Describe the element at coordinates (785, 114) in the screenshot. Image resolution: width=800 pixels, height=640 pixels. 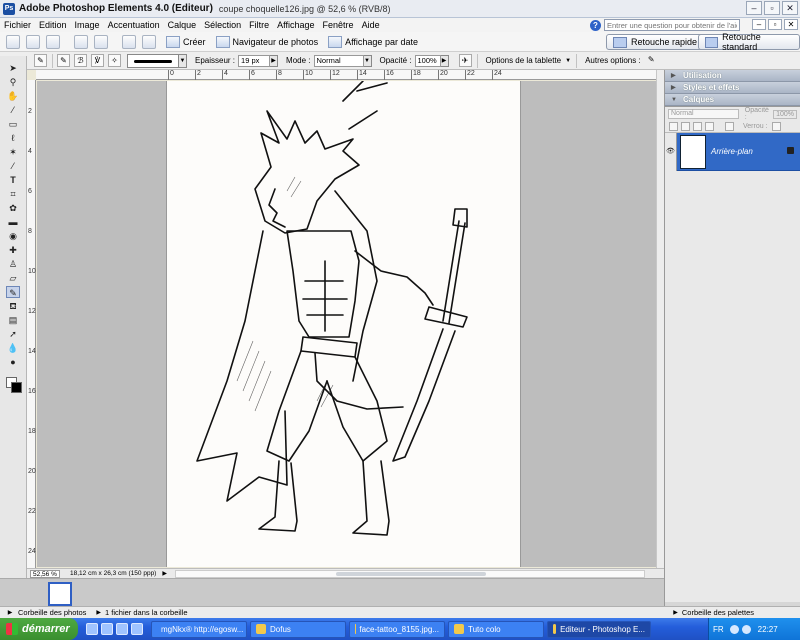
I see `layer-opacity-field: 100%` at that location.